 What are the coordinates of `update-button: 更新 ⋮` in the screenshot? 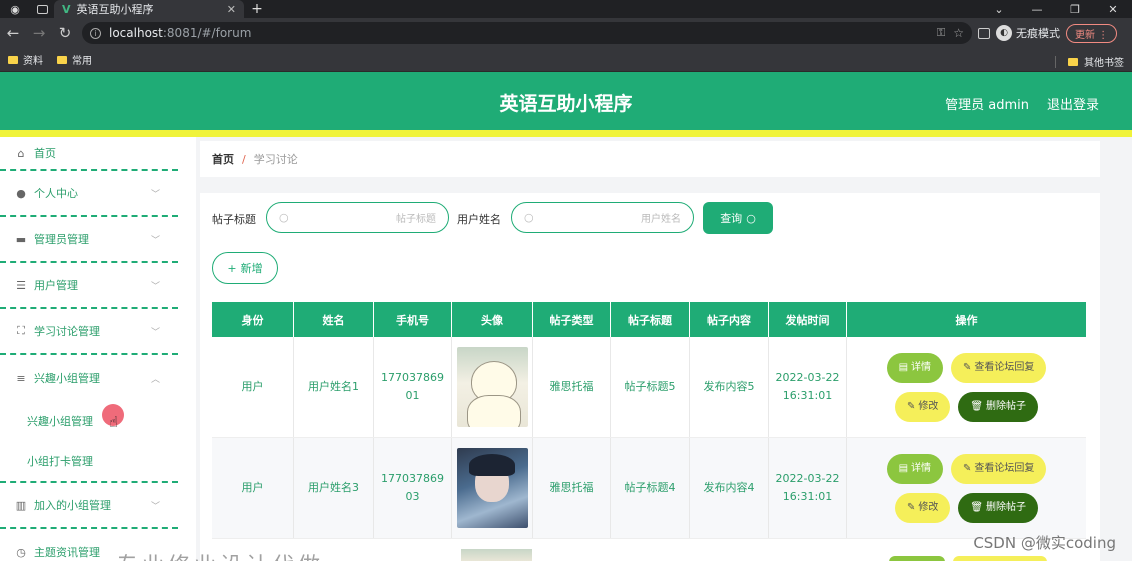 It's located at (1092, 33).